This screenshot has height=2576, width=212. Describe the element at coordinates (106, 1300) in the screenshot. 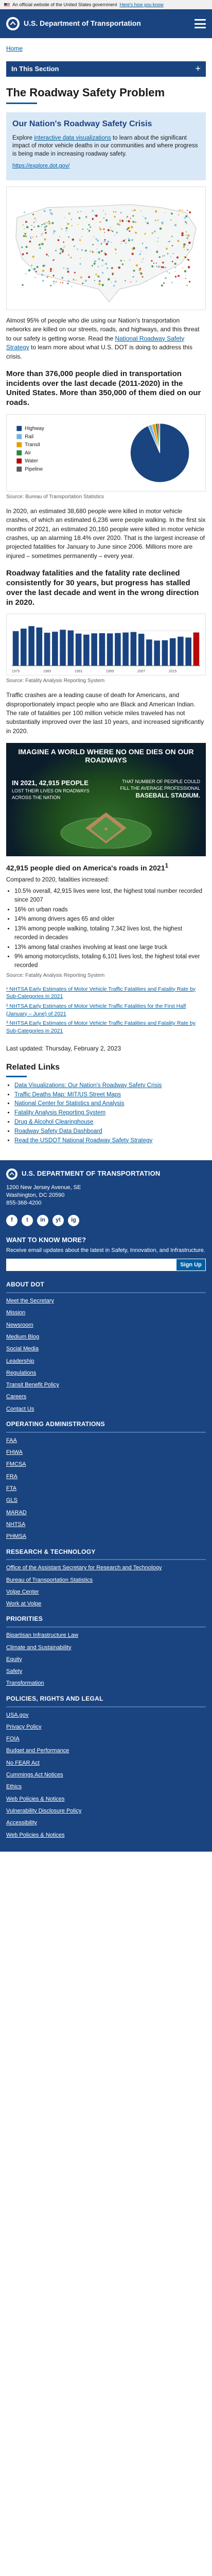

I see `footer-about-item: Meet the Secretary` at that location.